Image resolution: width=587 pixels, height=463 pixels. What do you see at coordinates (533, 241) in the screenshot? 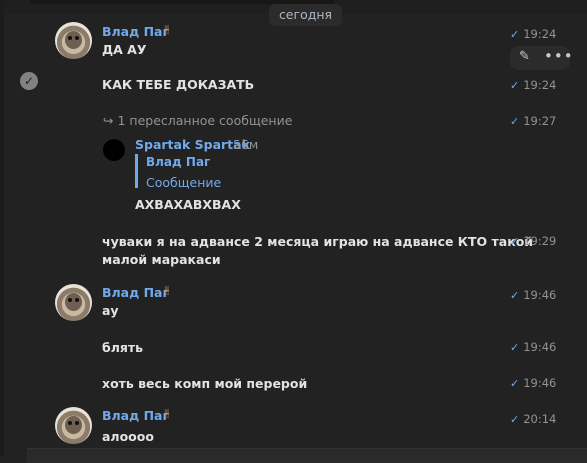
I see `message-time: ✓ 19:29` at bounding box center [533, 241].